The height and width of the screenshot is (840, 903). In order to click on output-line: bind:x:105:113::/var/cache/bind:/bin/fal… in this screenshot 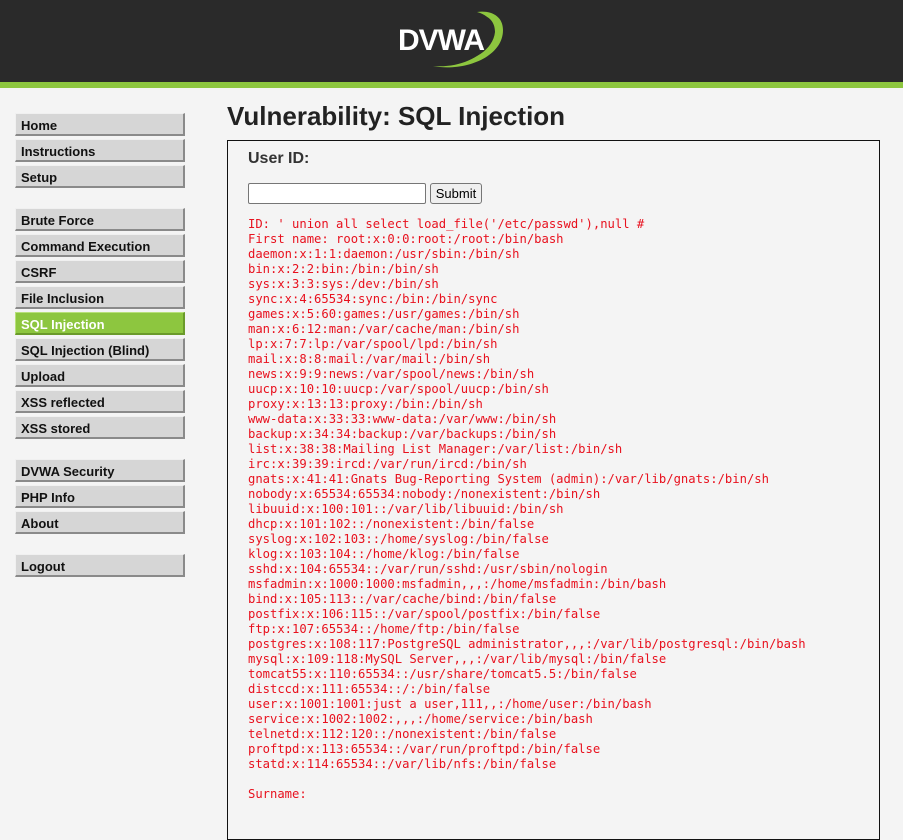, I will do `click(402, 599)`.